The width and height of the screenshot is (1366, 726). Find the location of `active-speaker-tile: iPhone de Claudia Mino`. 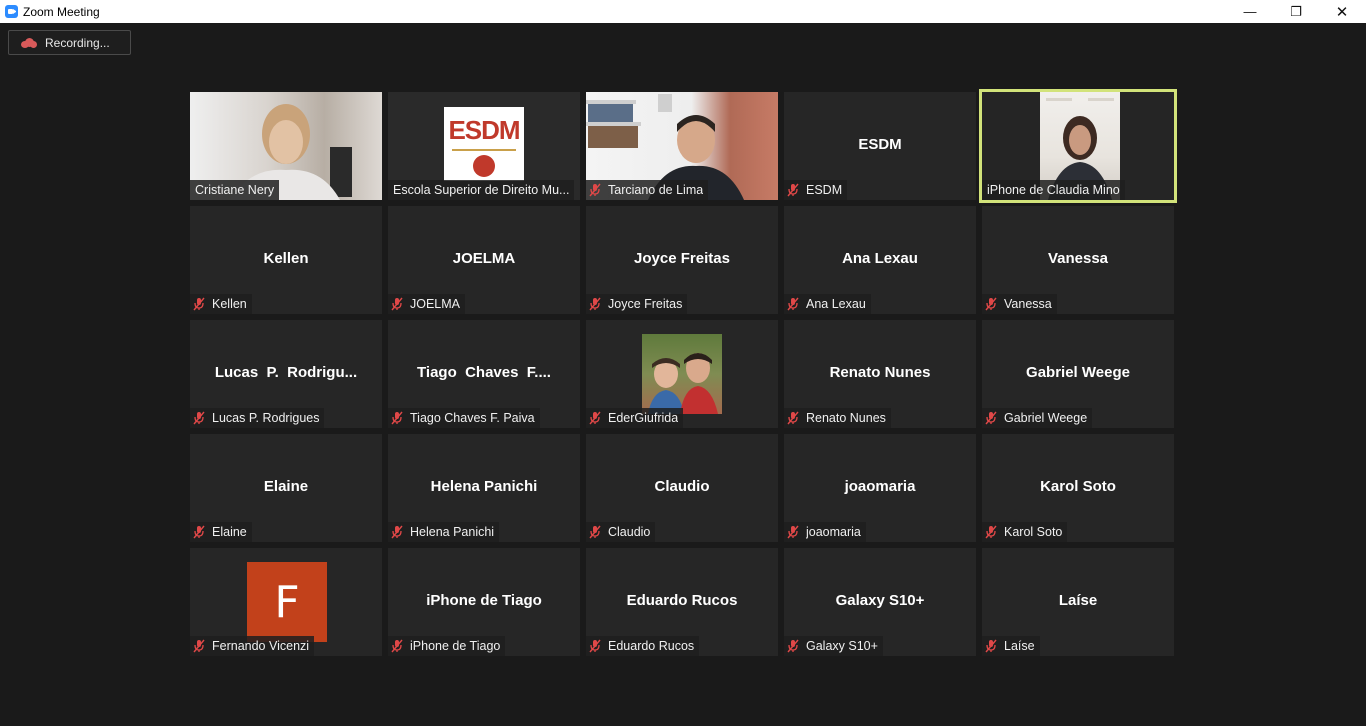

active-speaker-tile: iPhone de Claudia Mino is located at coordinates (1078, 146).